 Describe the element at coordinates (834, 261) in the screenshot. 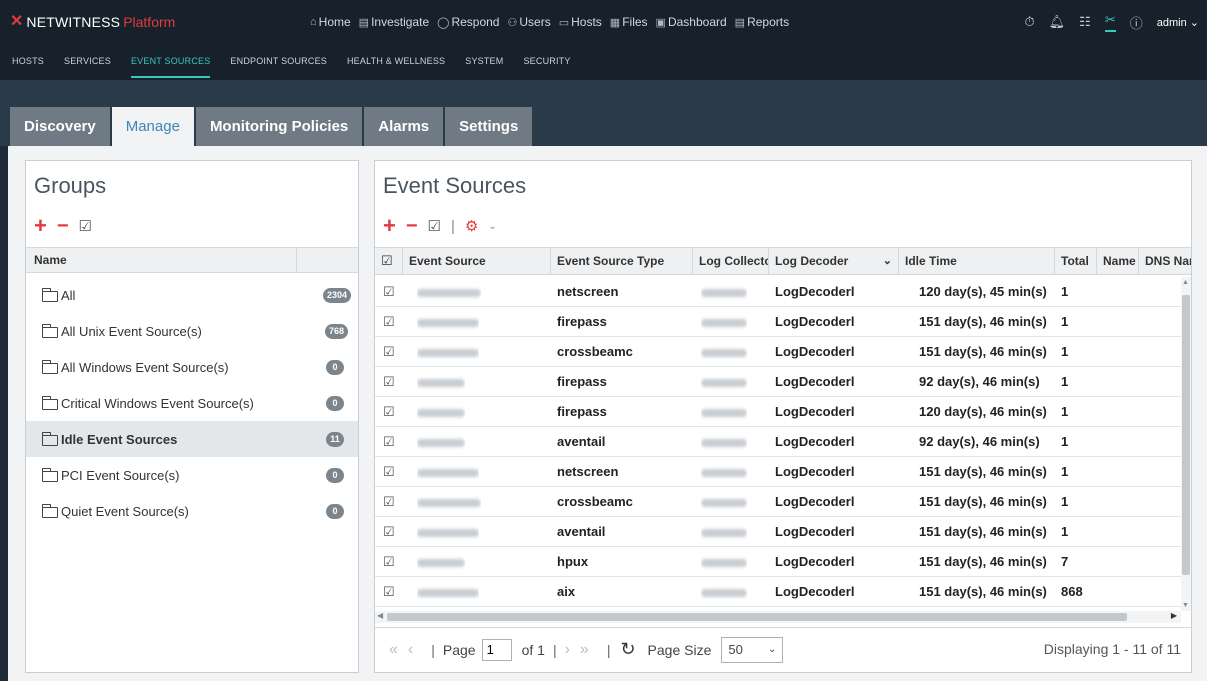

I see `col-log-decoder: Log Decoder ⌄` at that location.